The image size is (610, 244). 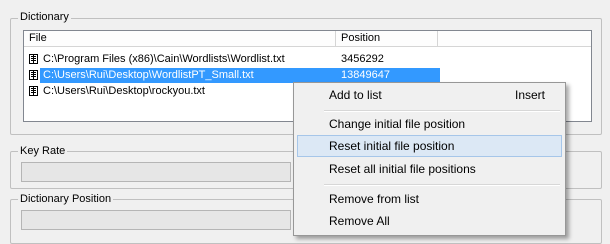 What do you see at coordinates (66, 199) in the screenshot?
I see `dictionary-position-label: Dictionary Position` at bounding box center [66, 199].